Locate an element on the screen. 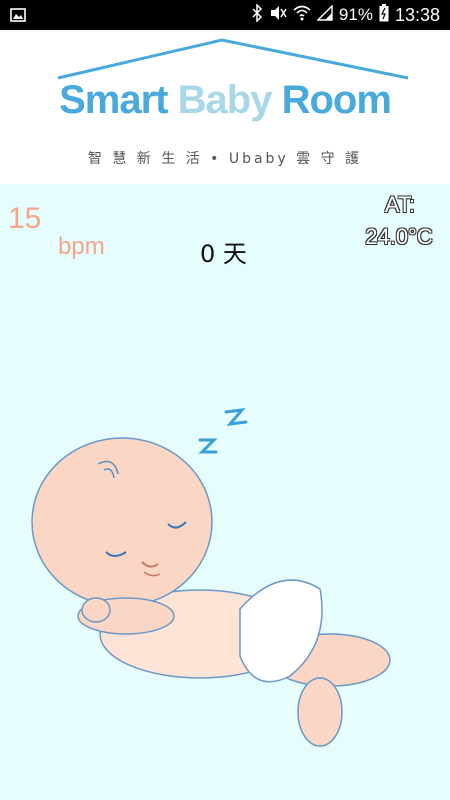 The image size is (450, 800). days-counter: 0 天 is located at coordinates (223, 254).